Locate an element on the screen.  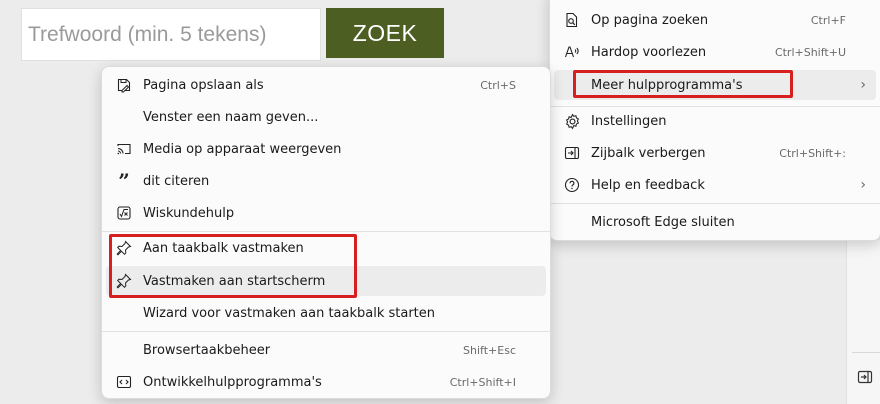
menu-item-shortcut: Ctrl+Shift+U is located at coordinates (810, 52).